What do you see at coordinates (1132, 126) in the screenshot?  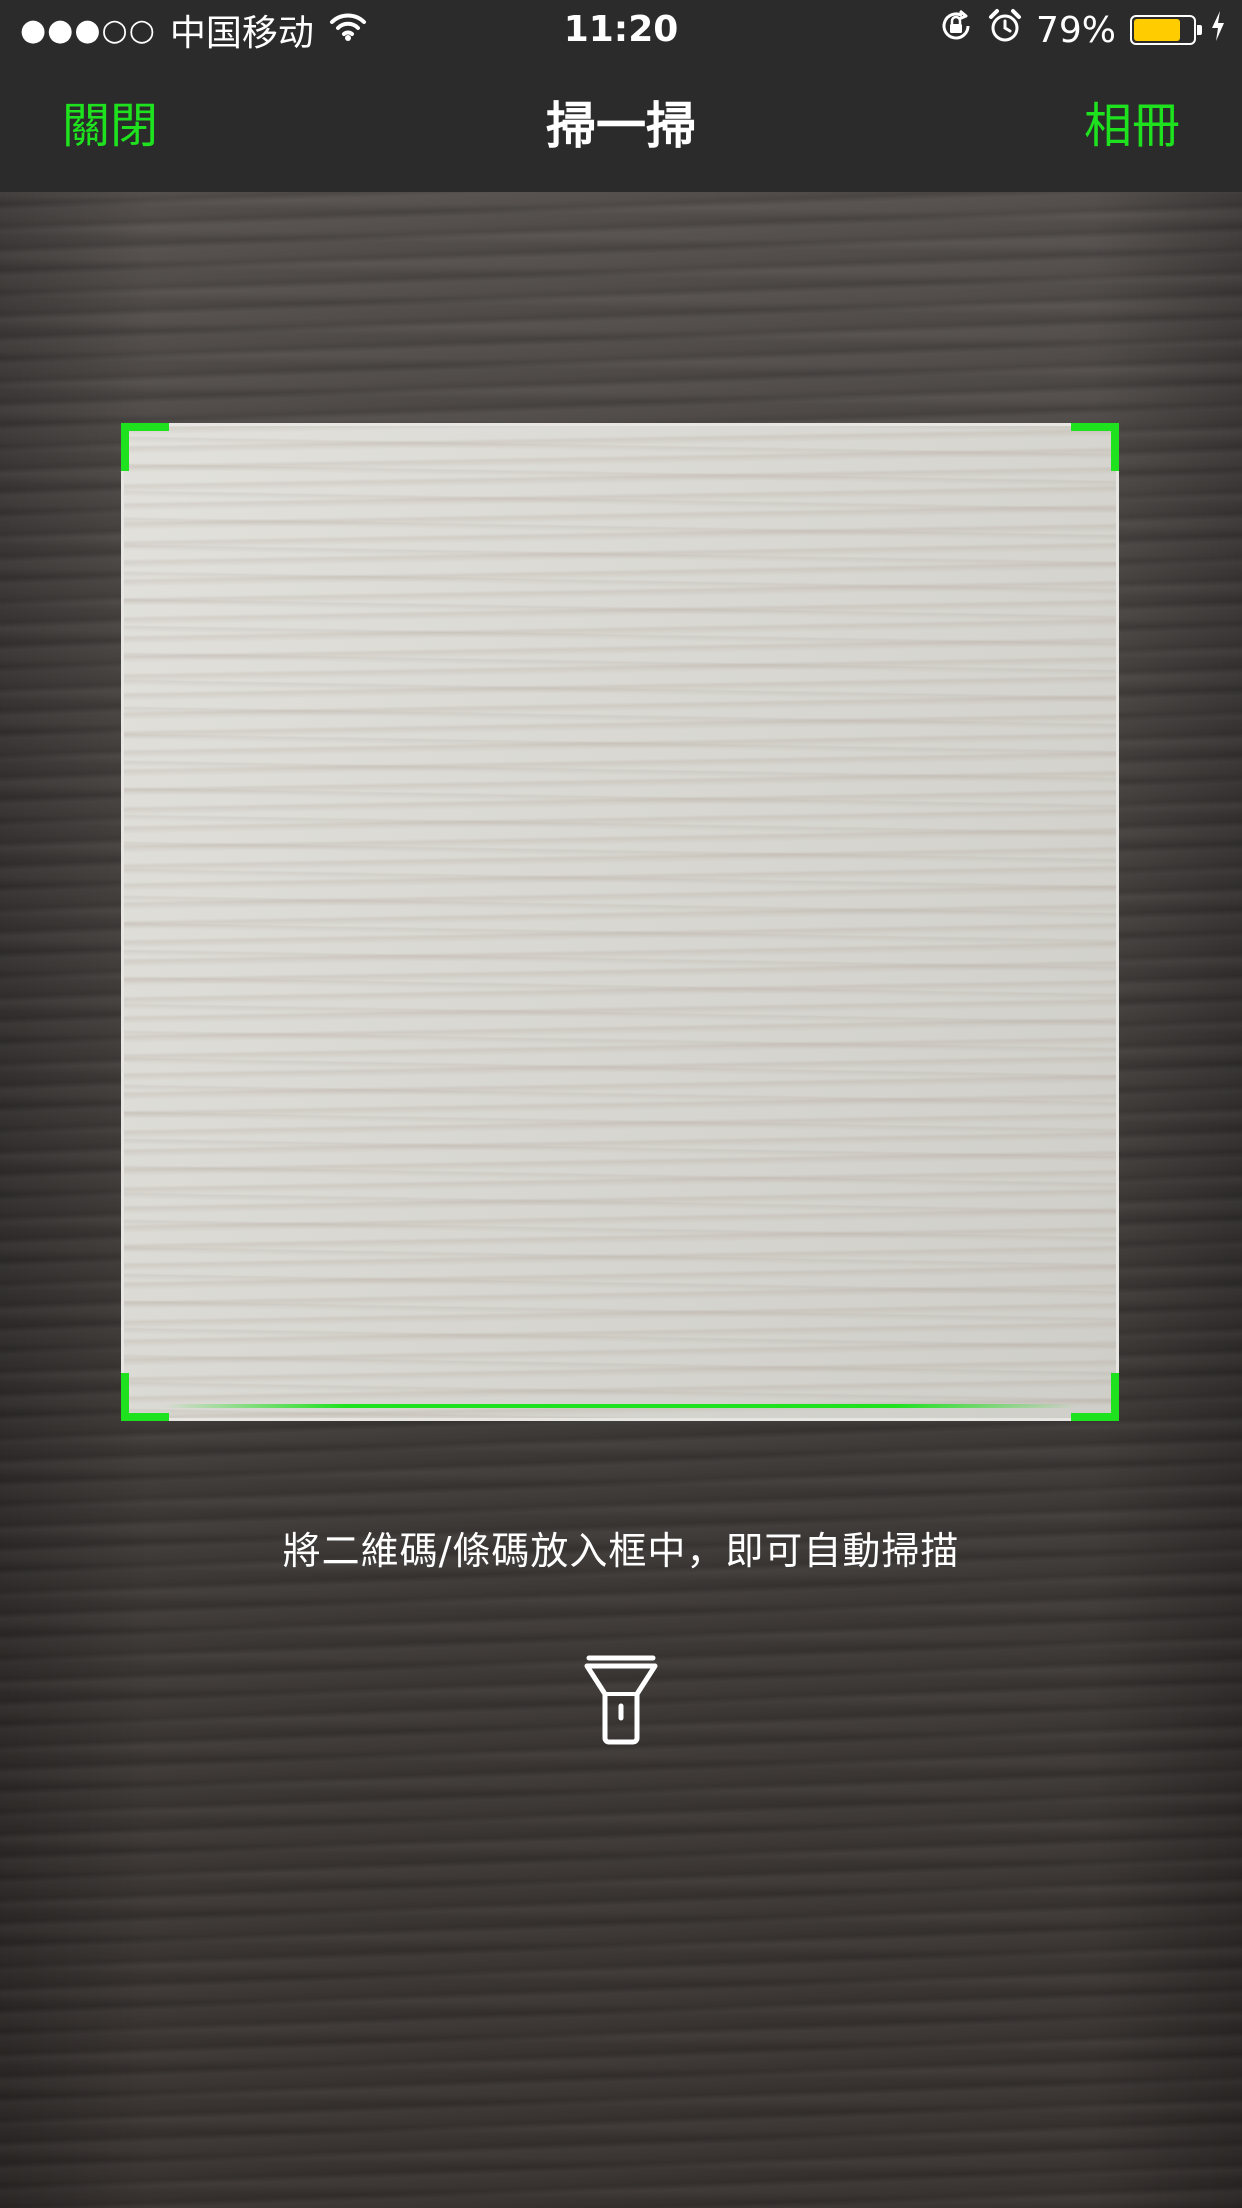 I see `album-button: 相冊` at bounding box center [1132, 126].